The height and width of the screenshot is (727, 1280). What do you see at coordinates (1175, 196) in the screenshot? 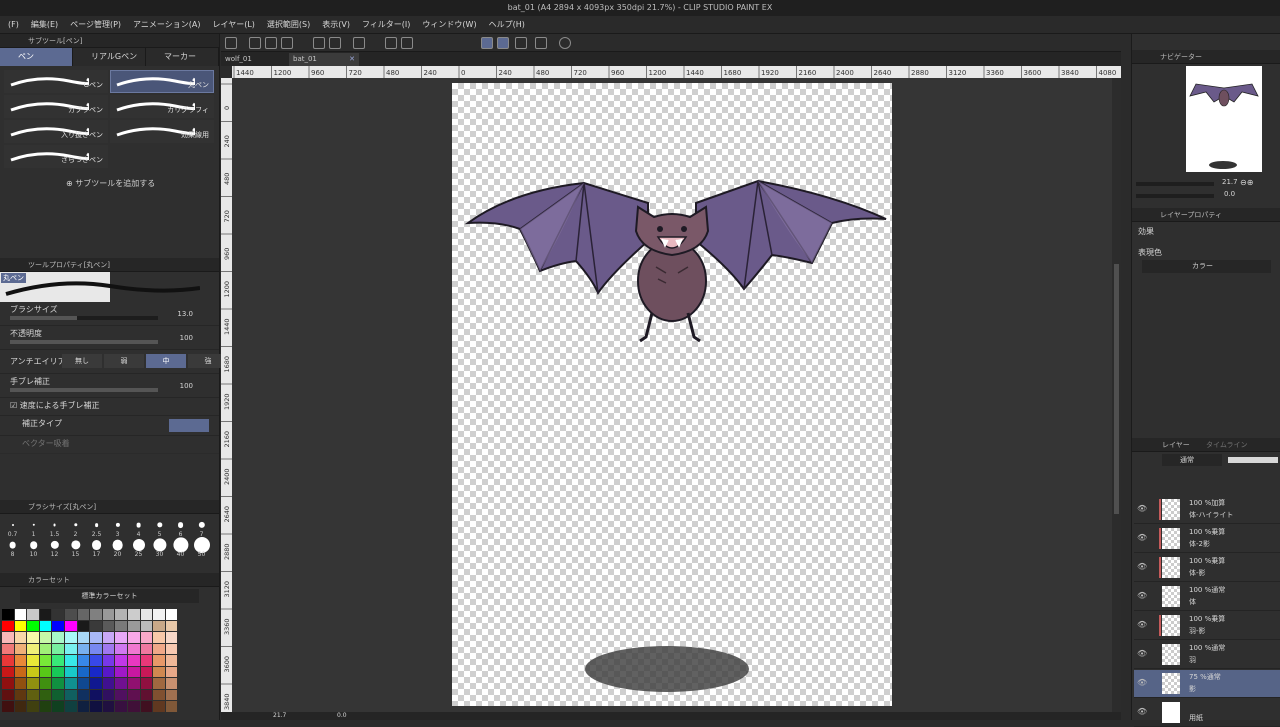
I see `rotate-slider` at bounding box center [1175, 196].